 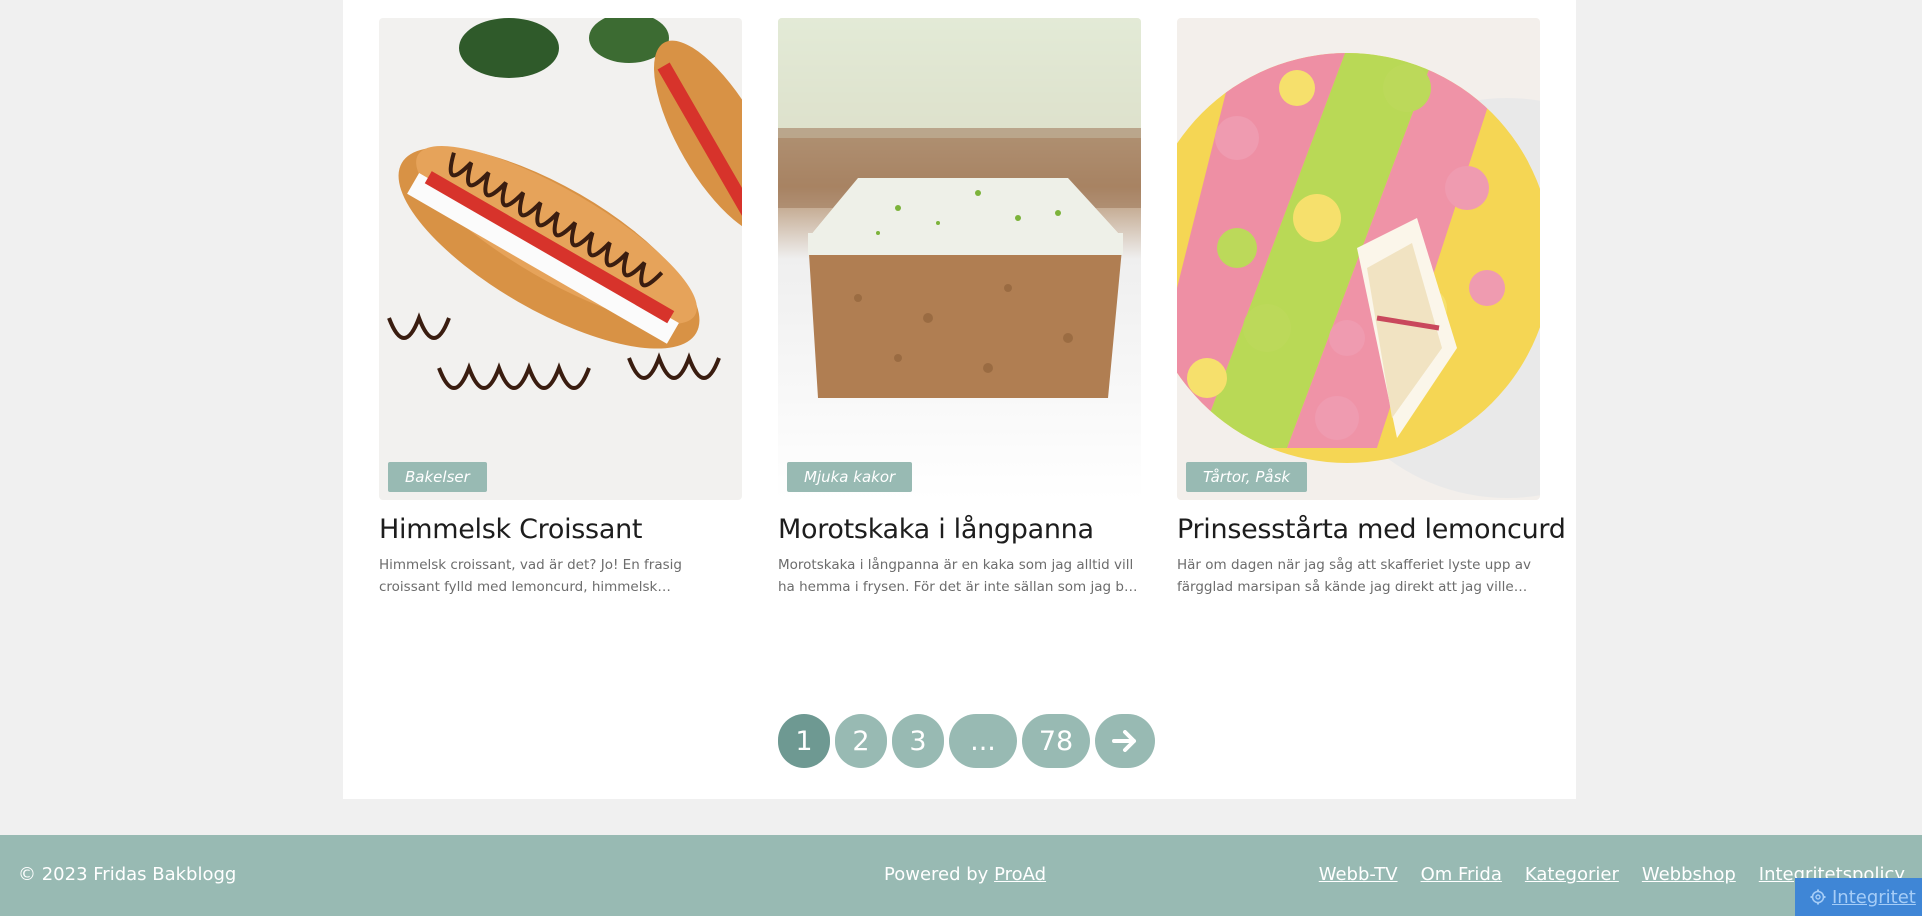 What do you see at coordinates (127, 874) in the screenshot?
I see `copyright-text: © 2023 Fridas Bakblogg` at bounding box center [127, 874].